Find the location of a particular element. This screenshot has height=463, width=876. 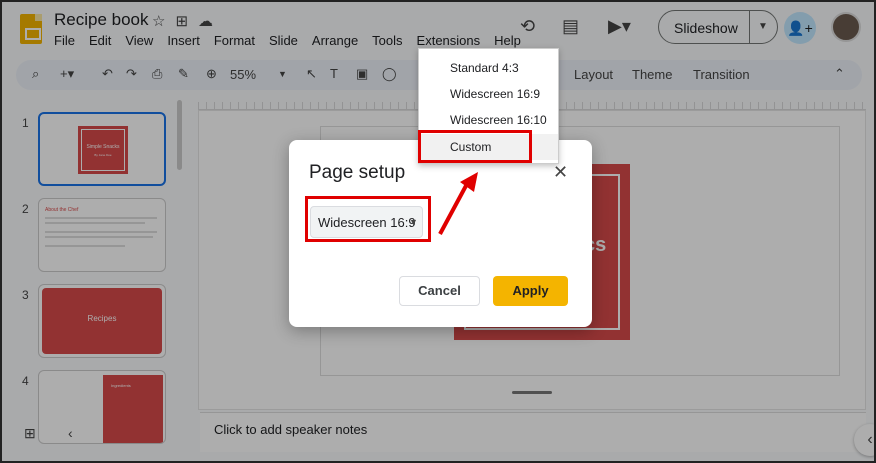

option-widescreen-16-9: Widescreen 16:9 is located at coordinates (488, 94).